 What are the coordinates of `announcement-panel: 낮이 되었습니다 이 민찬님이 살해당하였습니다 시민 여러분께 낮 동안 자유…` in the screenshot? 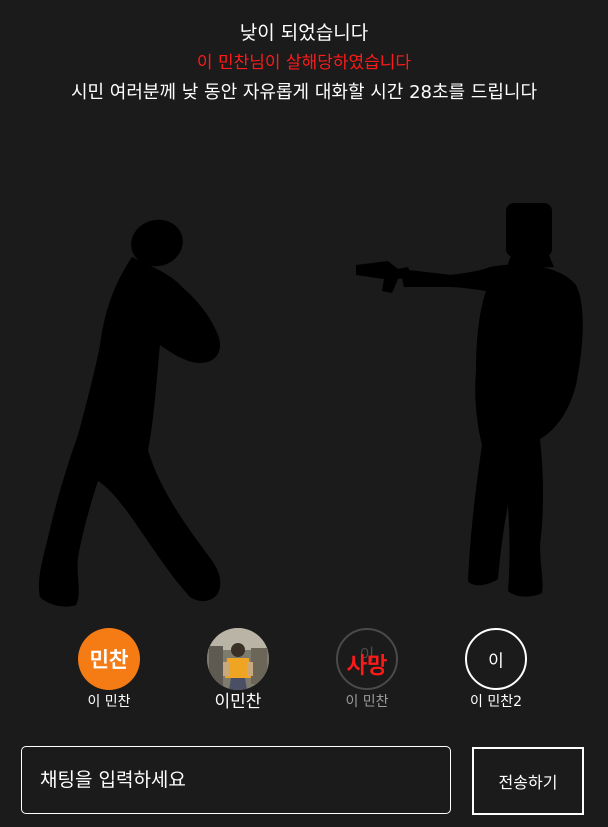 It's located at (304, 63).